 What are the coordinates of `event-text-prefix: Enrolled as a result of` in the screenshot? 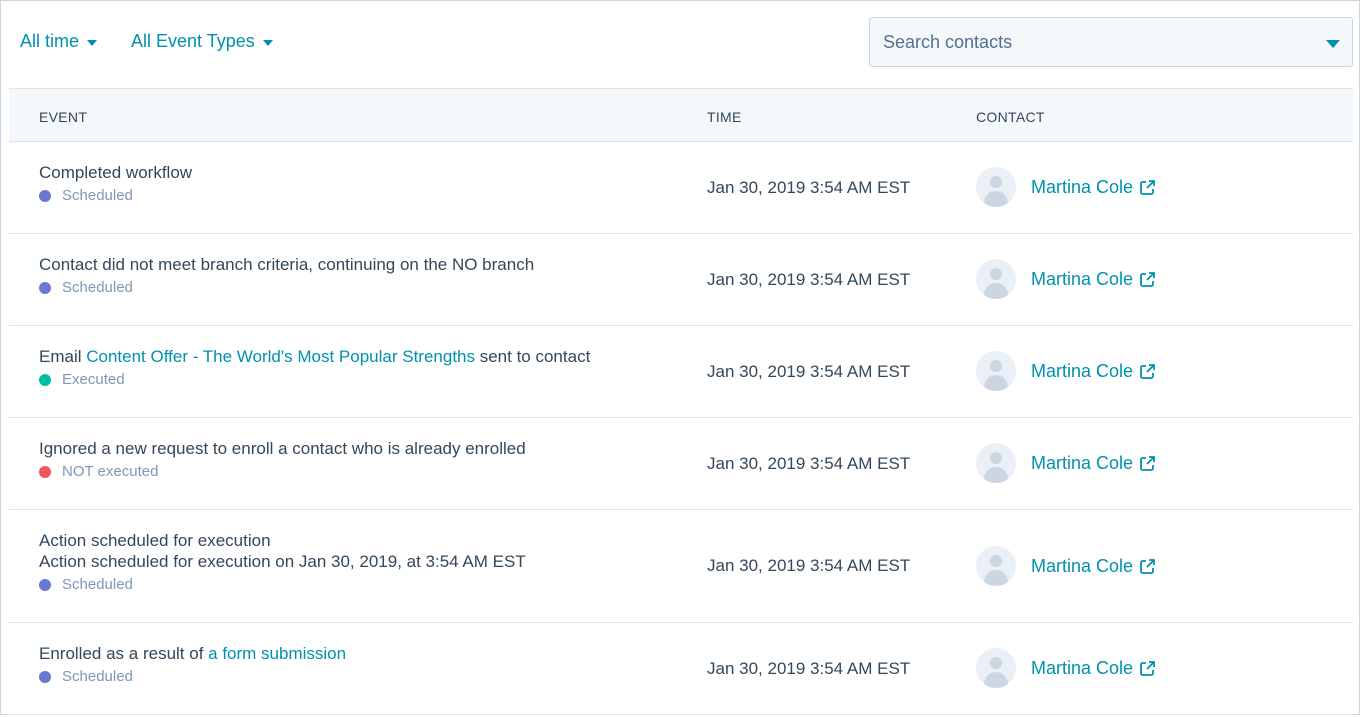 It's located at (124, 653).